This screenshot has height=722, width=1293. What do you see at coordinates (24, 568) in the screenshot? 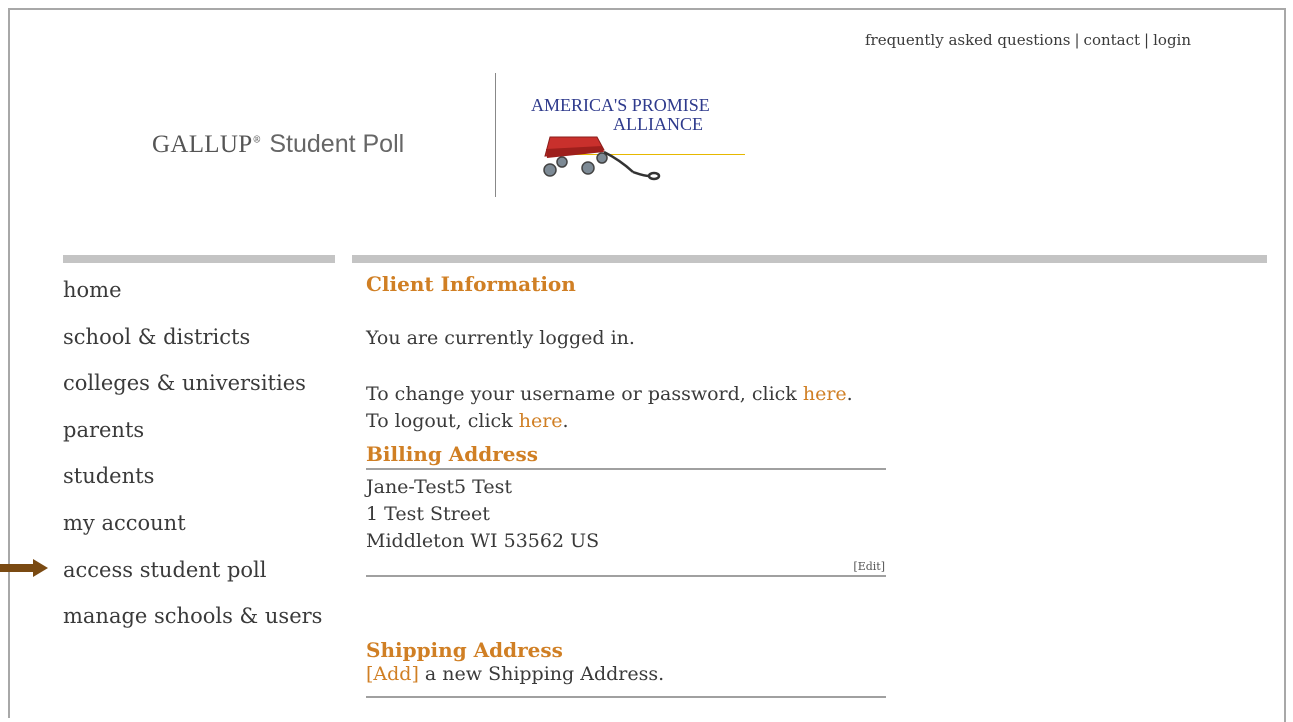
I see `arrow-right-icon` at bounding box center [24, 568].